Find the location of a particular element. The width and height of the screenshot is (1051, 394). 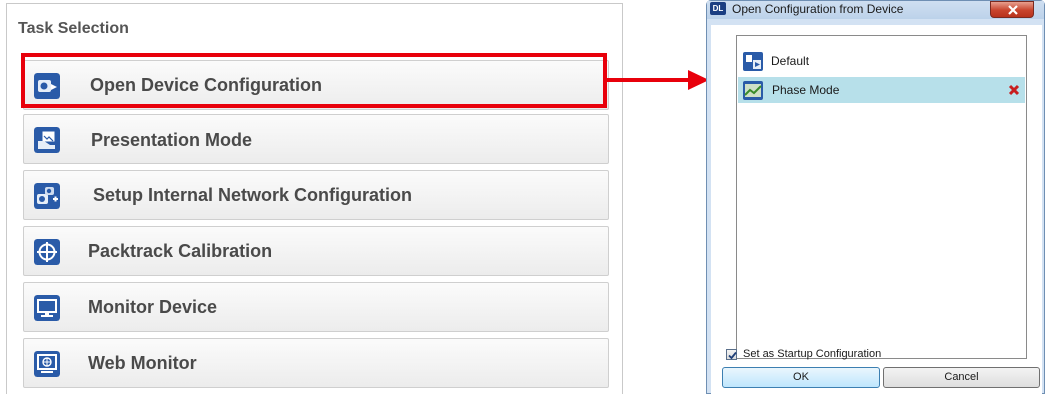

delete-icon is located at coordinates (1014, 90).